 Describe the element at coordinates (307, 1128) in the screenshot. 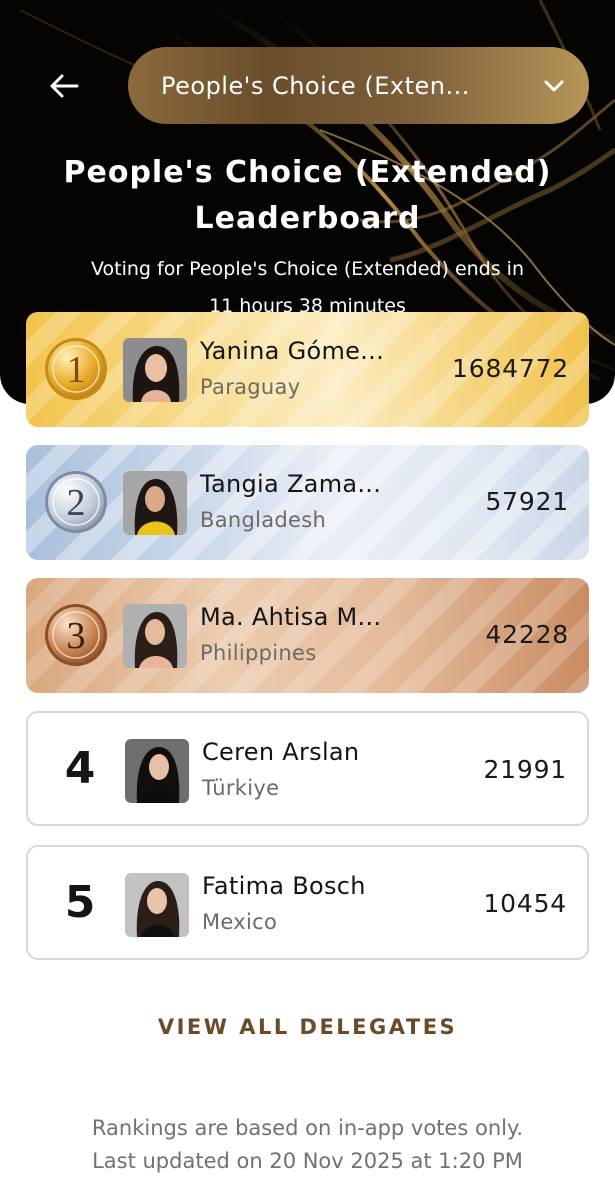

I see `footnote-line1: Rankings are based on in-app votes only.` at that location.